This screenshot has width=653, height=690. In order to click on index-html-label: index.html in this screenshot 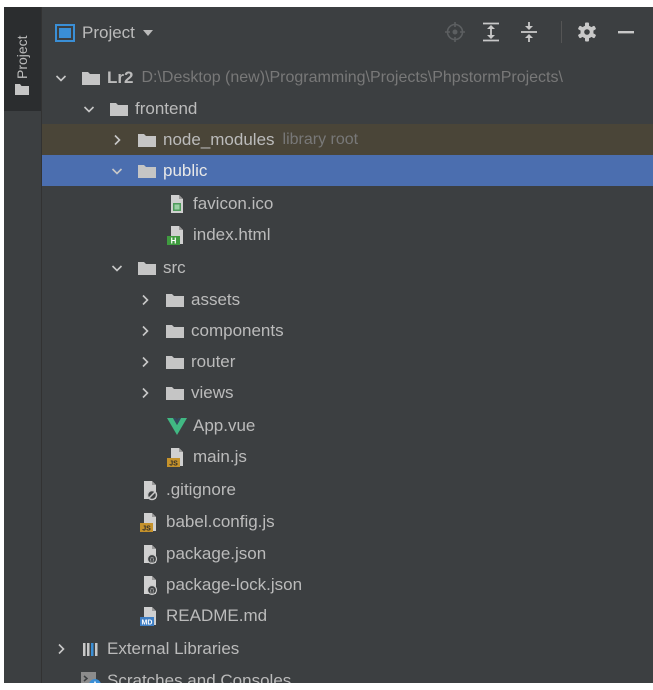, I will do `click(232, 234)`.